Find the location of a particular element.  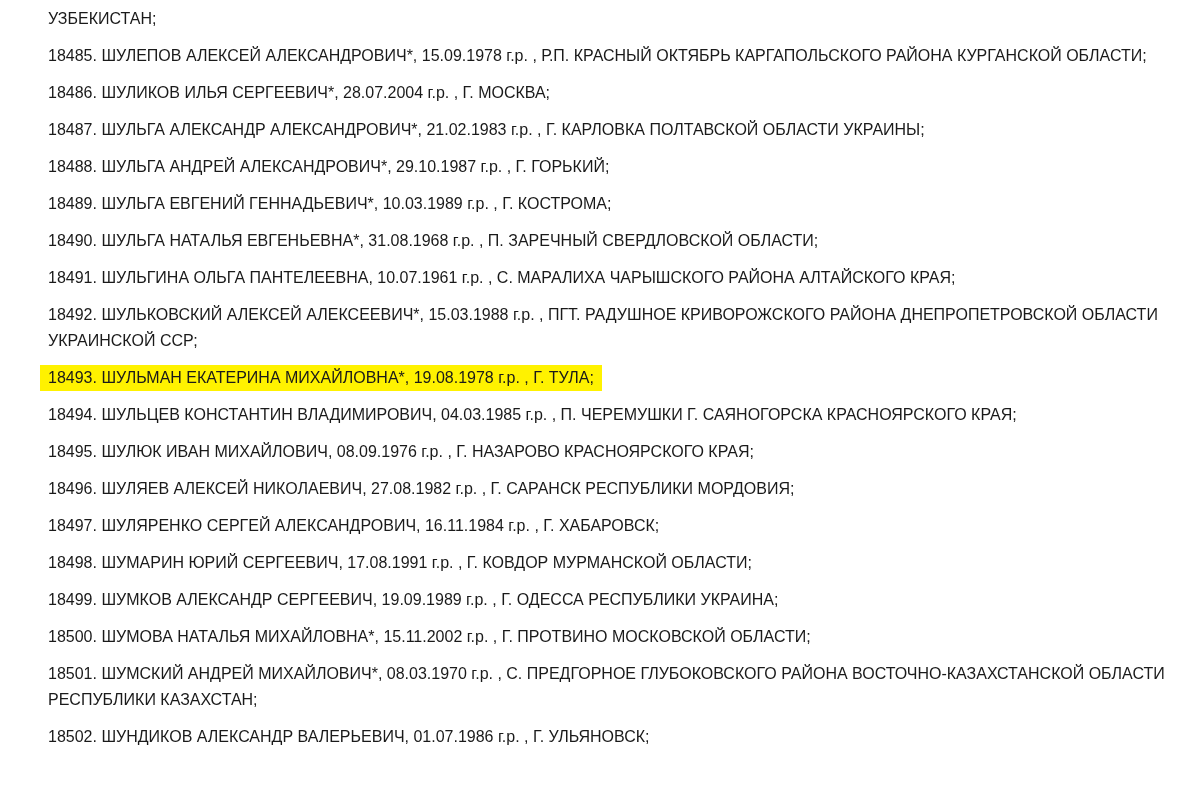

list-entry: 18501. ШУМСКИЙ АНДРЕЙ МИХАЙЛОВИЧ*, 08.03.1970 г.р. , С. ПРЕДГОРНОЕ ГЛУБОКОВСКОГО РАЙОНА ВОСТОЧНО-КАЗАХСТАНСКОЙ ОБЛАСТИ РЕСПУБЛИКИ КАЗАХСТАН; is located at coordinates (606, 686).